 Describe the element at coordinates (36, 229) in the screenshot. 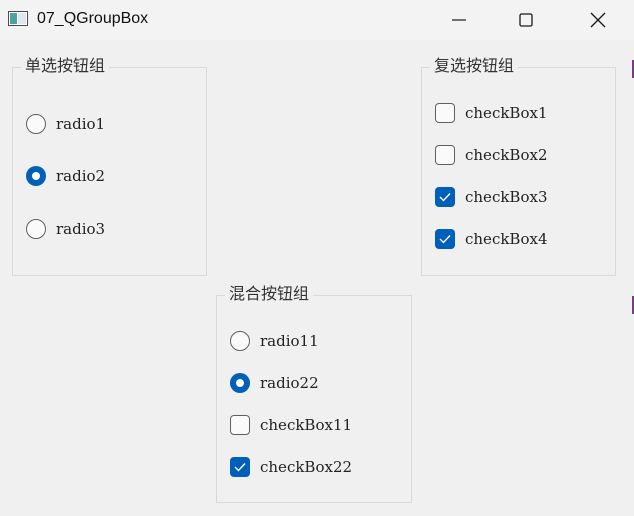

I see `radio-button-radio3` at that location.